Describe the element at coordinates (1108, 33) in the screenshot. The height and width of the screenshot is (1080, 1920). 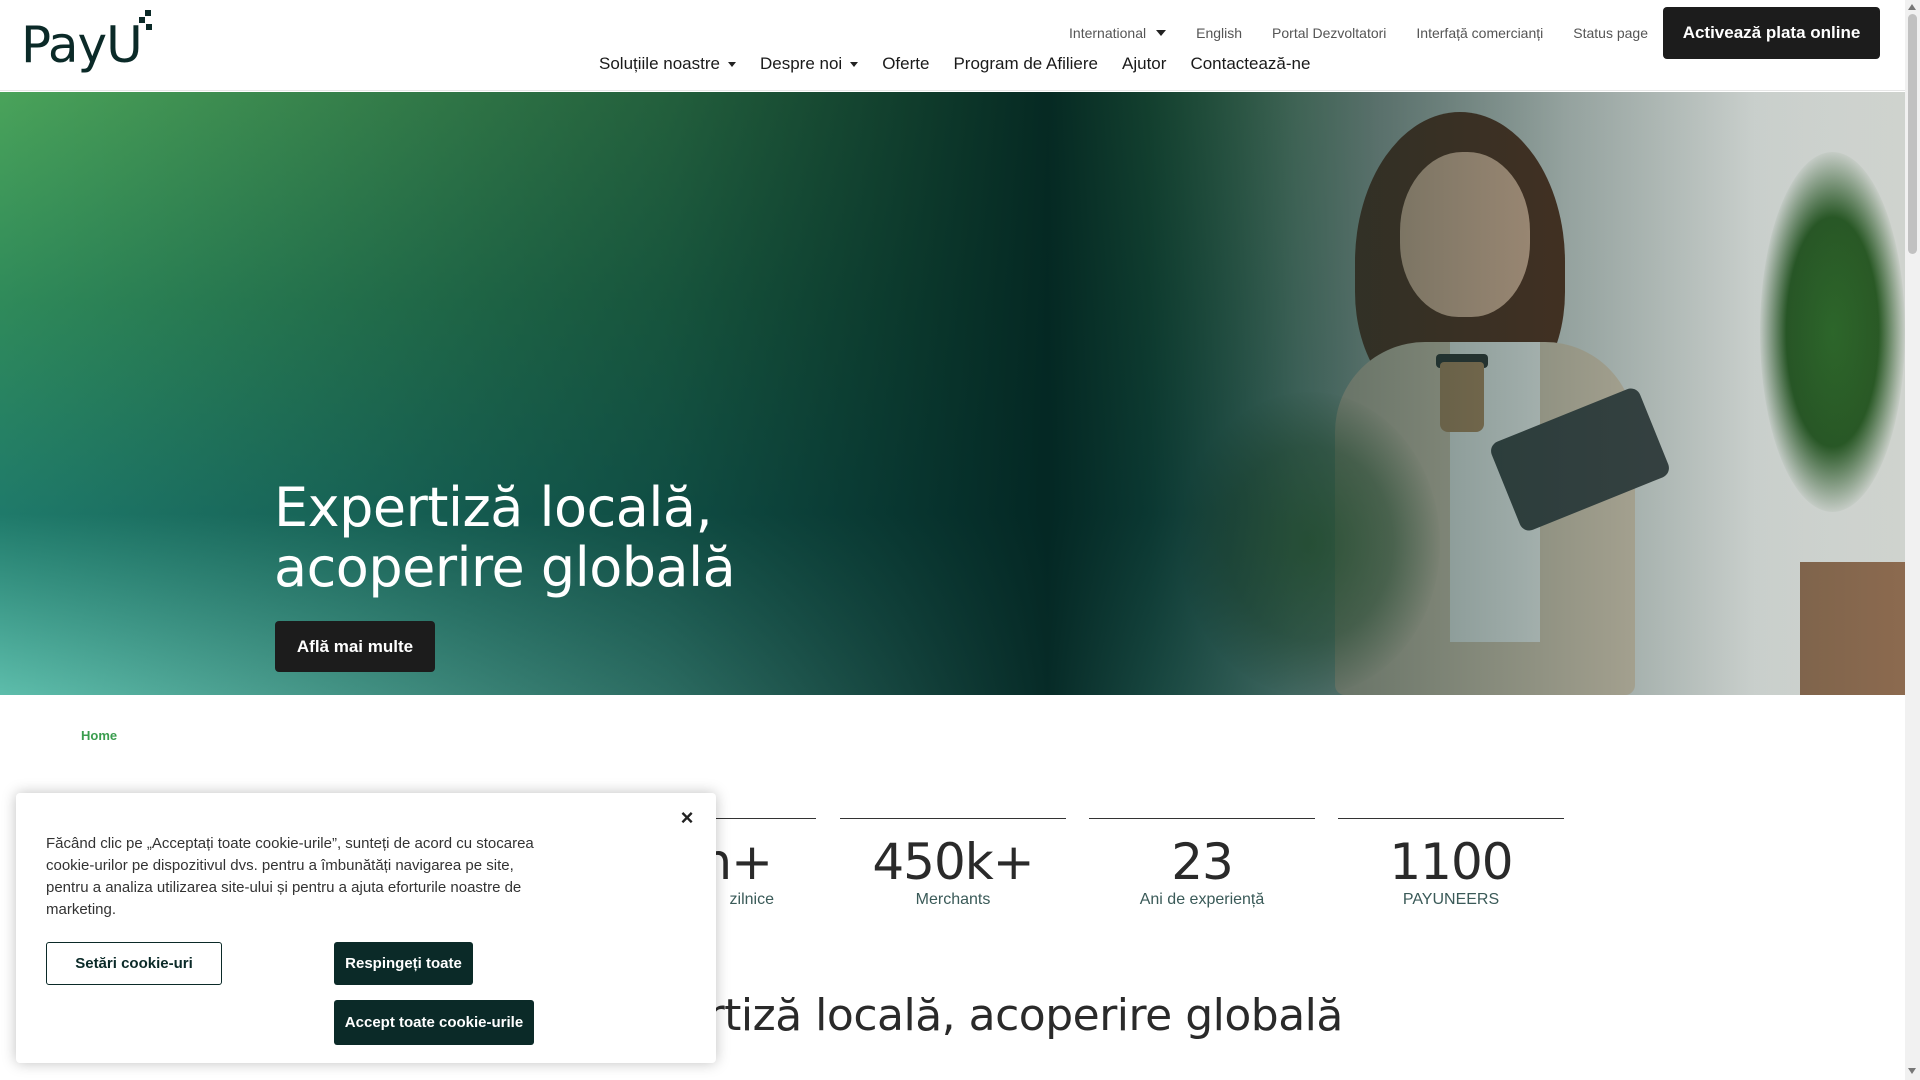
I see `international-label: International` at that location.